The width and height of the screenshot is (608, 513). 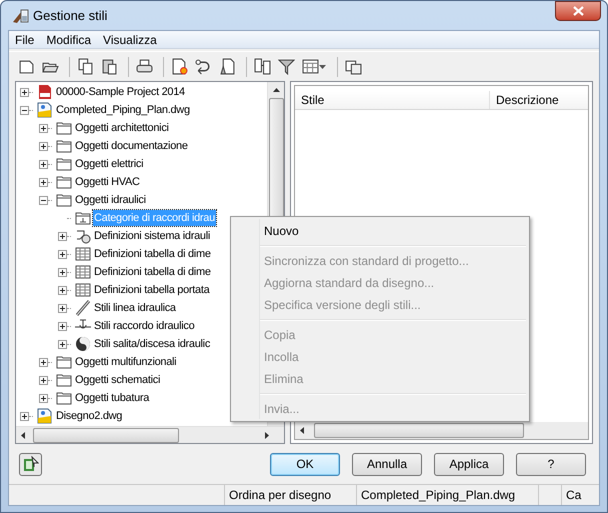 I want to click on export-button, so click(x=30, y=464).